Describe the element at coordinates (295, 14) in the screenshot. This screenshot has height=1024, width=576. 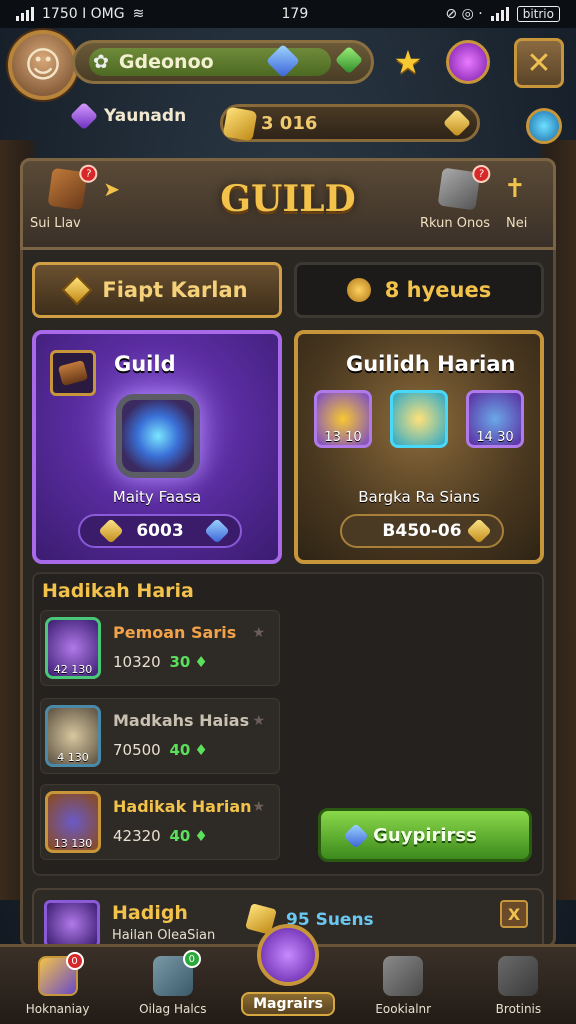
I see `status-time: 179` at that location.